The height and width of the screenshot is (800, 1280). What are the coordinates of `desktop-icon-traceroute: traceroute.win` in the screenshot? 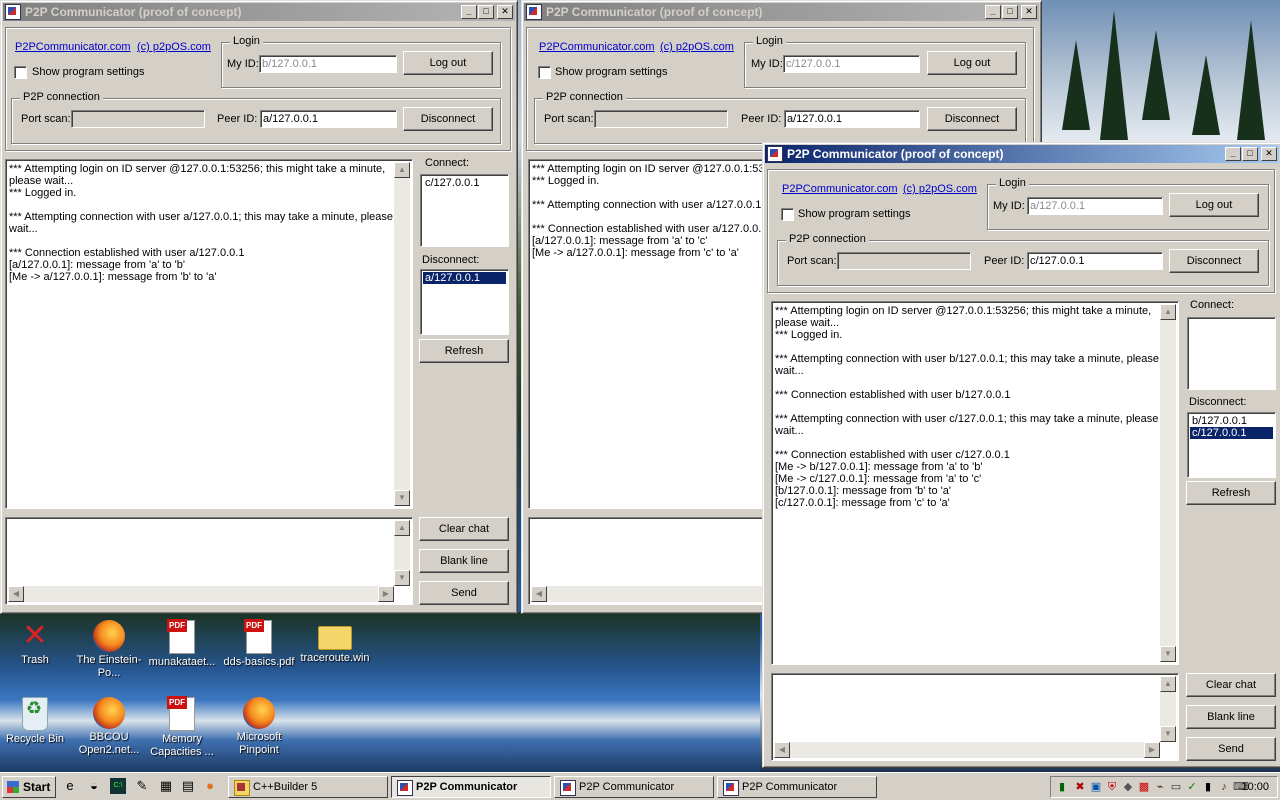 It's located at (335, 642).